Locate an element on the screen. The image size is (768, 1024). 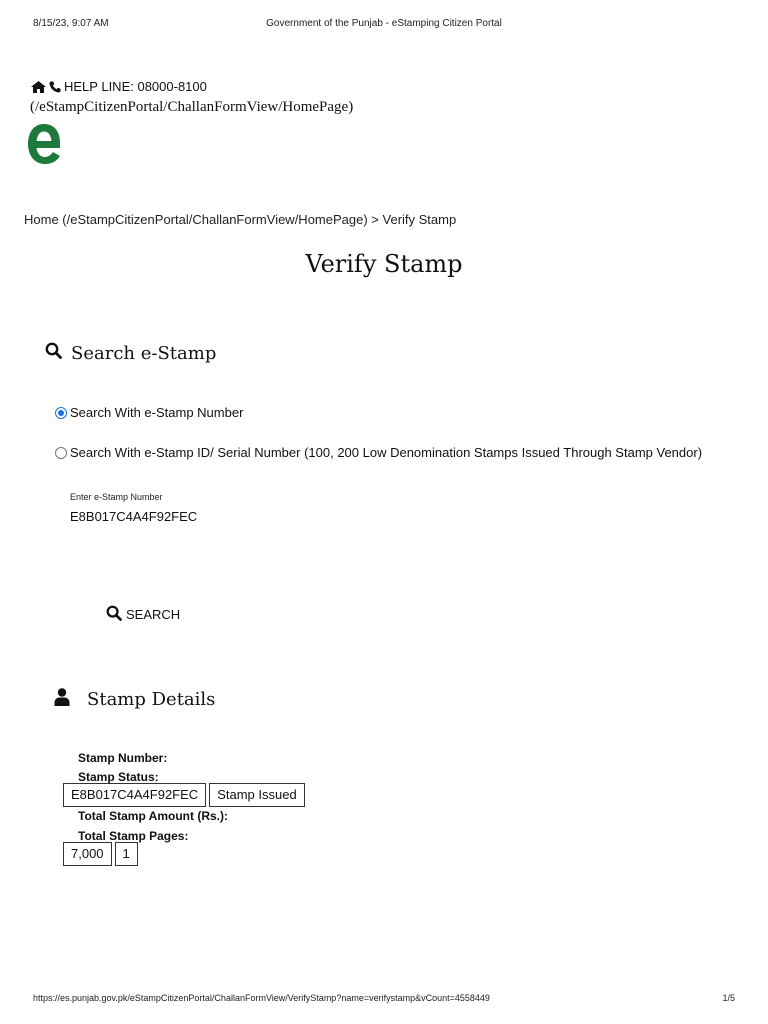
radio-label: Search With e-Stamp Number is located at coordinates (156, 412).